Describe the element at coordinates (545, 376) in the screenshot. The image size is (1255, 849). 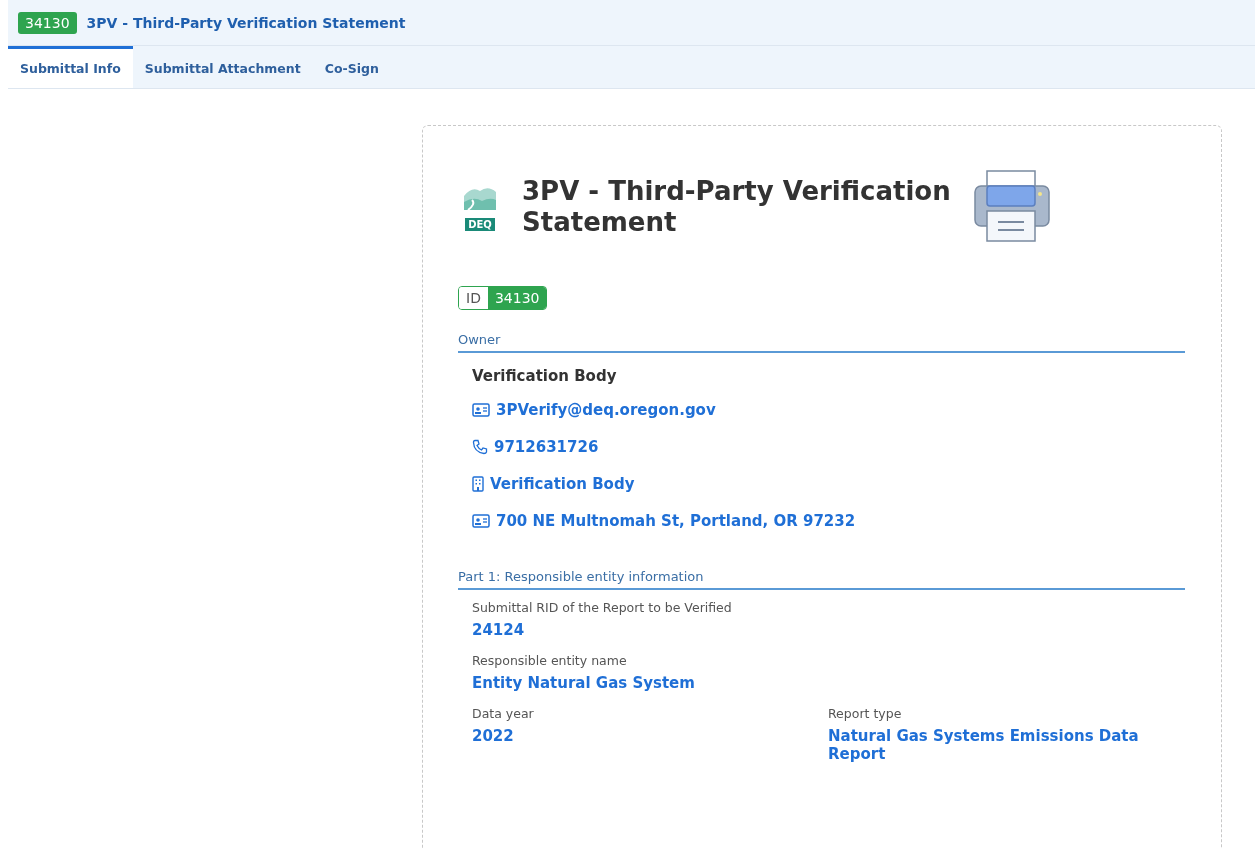
I see `owner-name: Verification Body` at that location.